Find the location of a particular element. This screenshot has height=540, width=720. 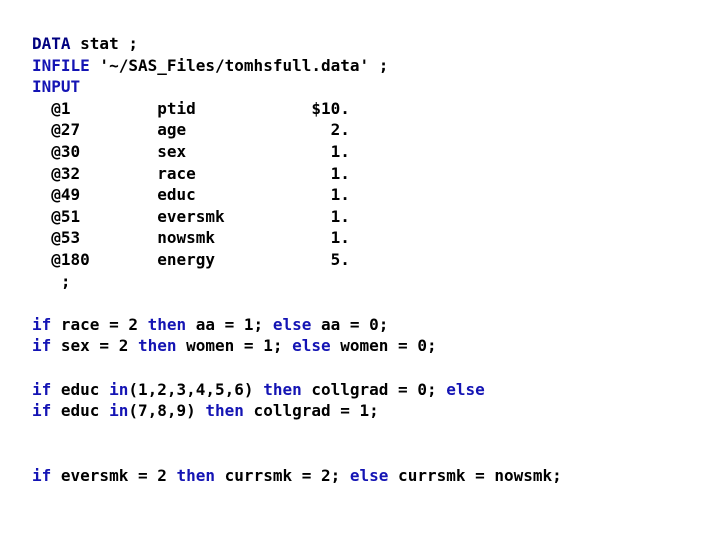

code-line: @49 educ 1. is located at coordinates (297, 195).